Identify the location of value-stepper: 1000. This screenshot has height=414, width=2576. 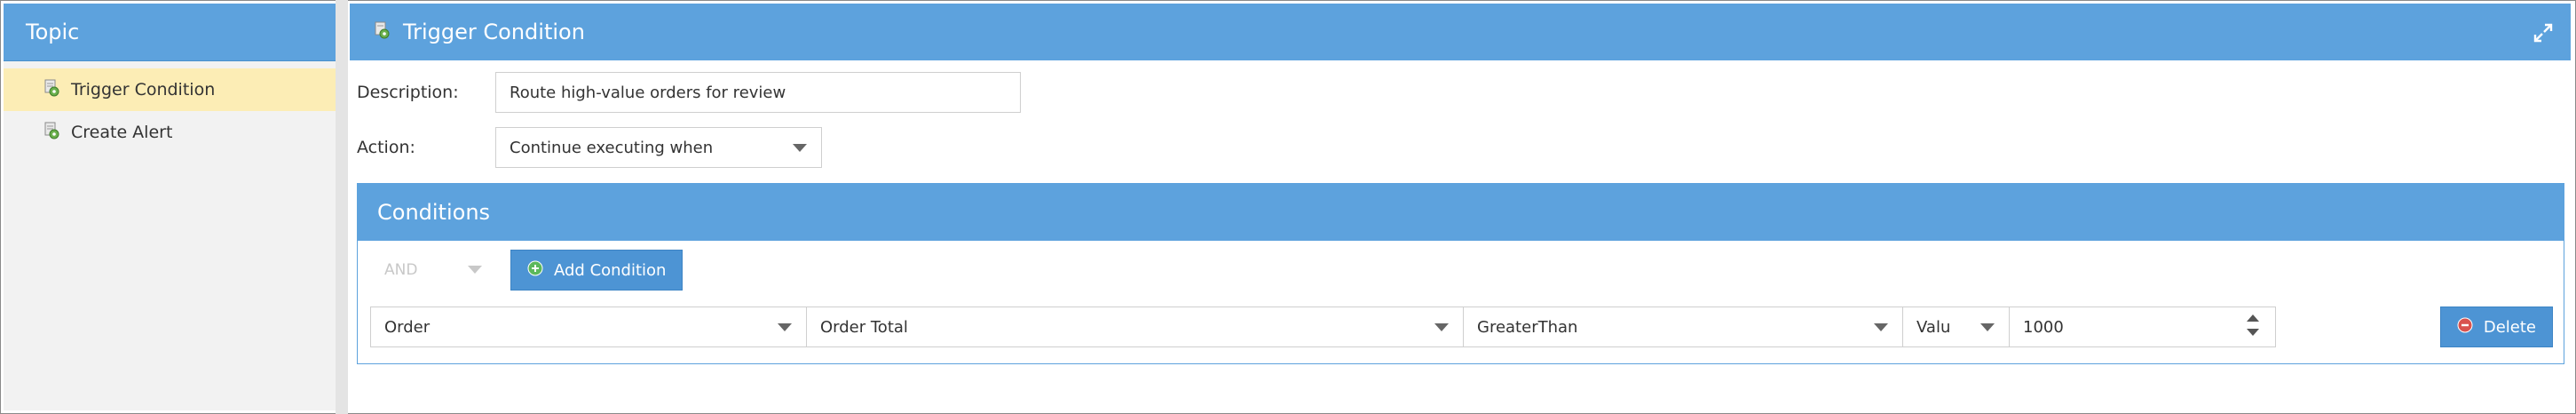
(2143, 327).